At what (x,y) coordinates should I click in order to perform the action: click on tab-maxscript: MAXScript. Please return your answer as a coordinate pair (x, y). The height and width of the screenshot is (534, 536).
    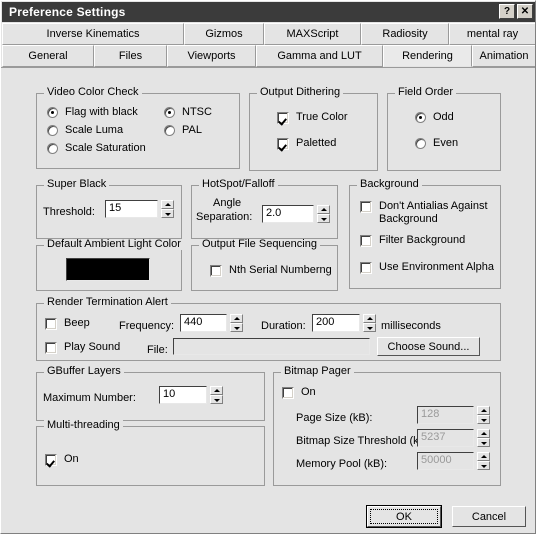
    Looking at the image, I should click on (312, 34).